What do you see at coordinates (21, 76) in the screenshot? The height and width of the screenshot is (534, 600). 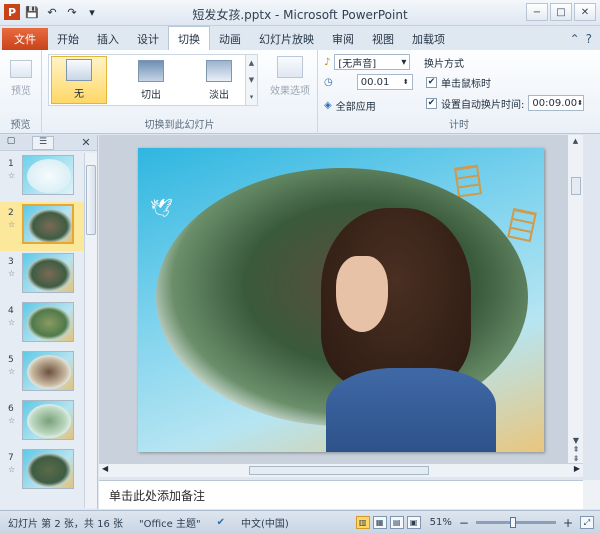 I see `preview-button: 预览` at bounding box center [21, 76].